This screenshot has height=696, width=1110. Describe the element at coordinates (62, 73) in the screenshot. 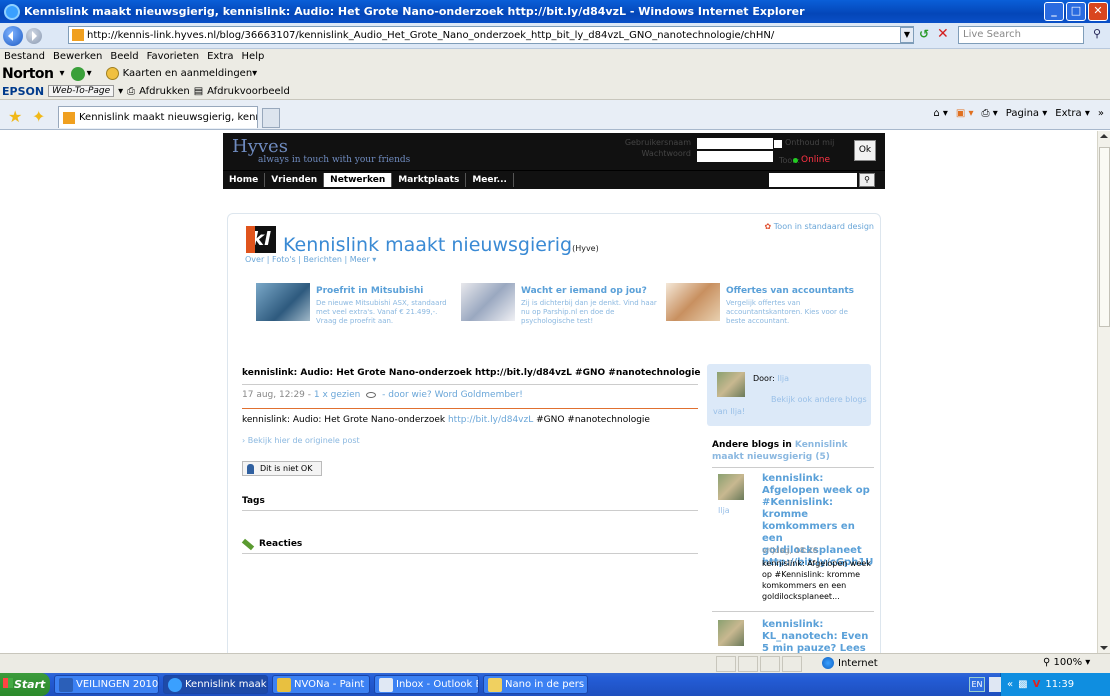

I see `norton-dropdown-icon: ▾` at that location.